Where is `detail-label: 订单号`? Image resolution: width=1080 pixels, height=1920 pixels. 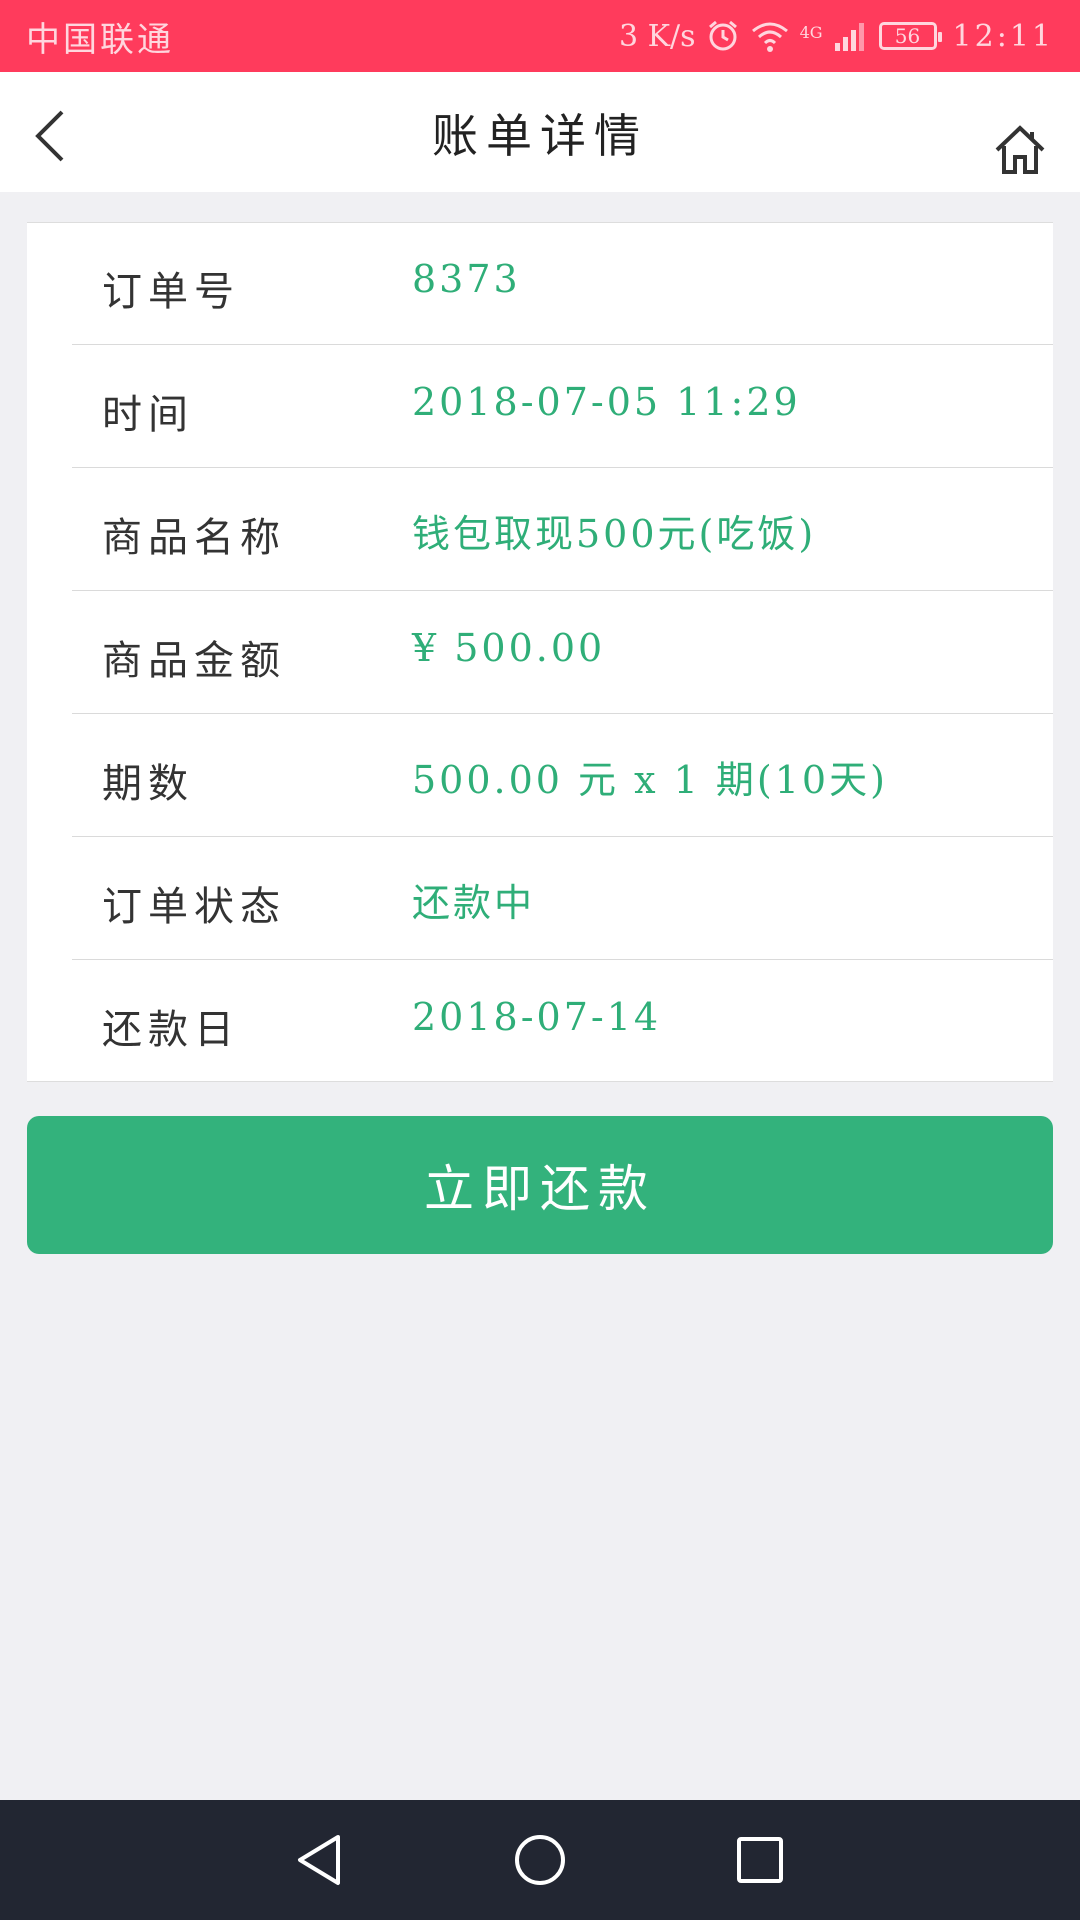
detail-label: 订单号 is located at coordinates (171, 292).